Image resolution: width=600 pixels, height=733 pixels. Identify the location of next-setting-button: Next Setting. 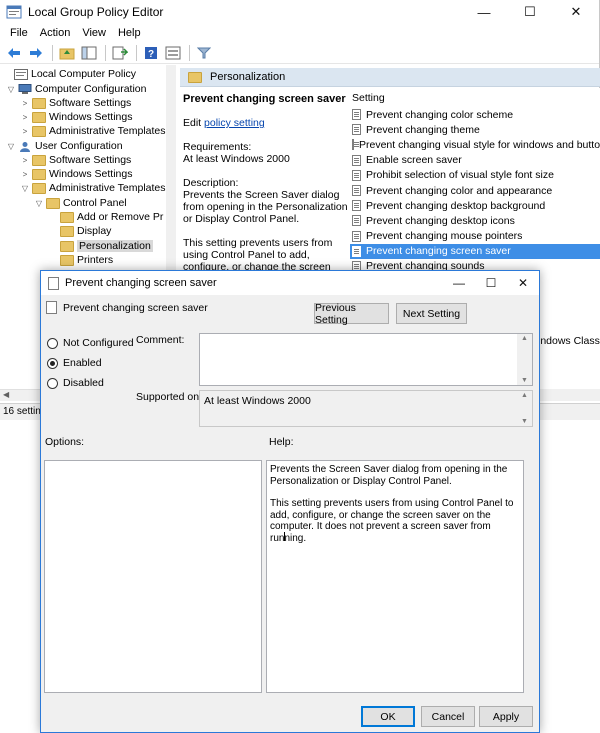
(431, 313).